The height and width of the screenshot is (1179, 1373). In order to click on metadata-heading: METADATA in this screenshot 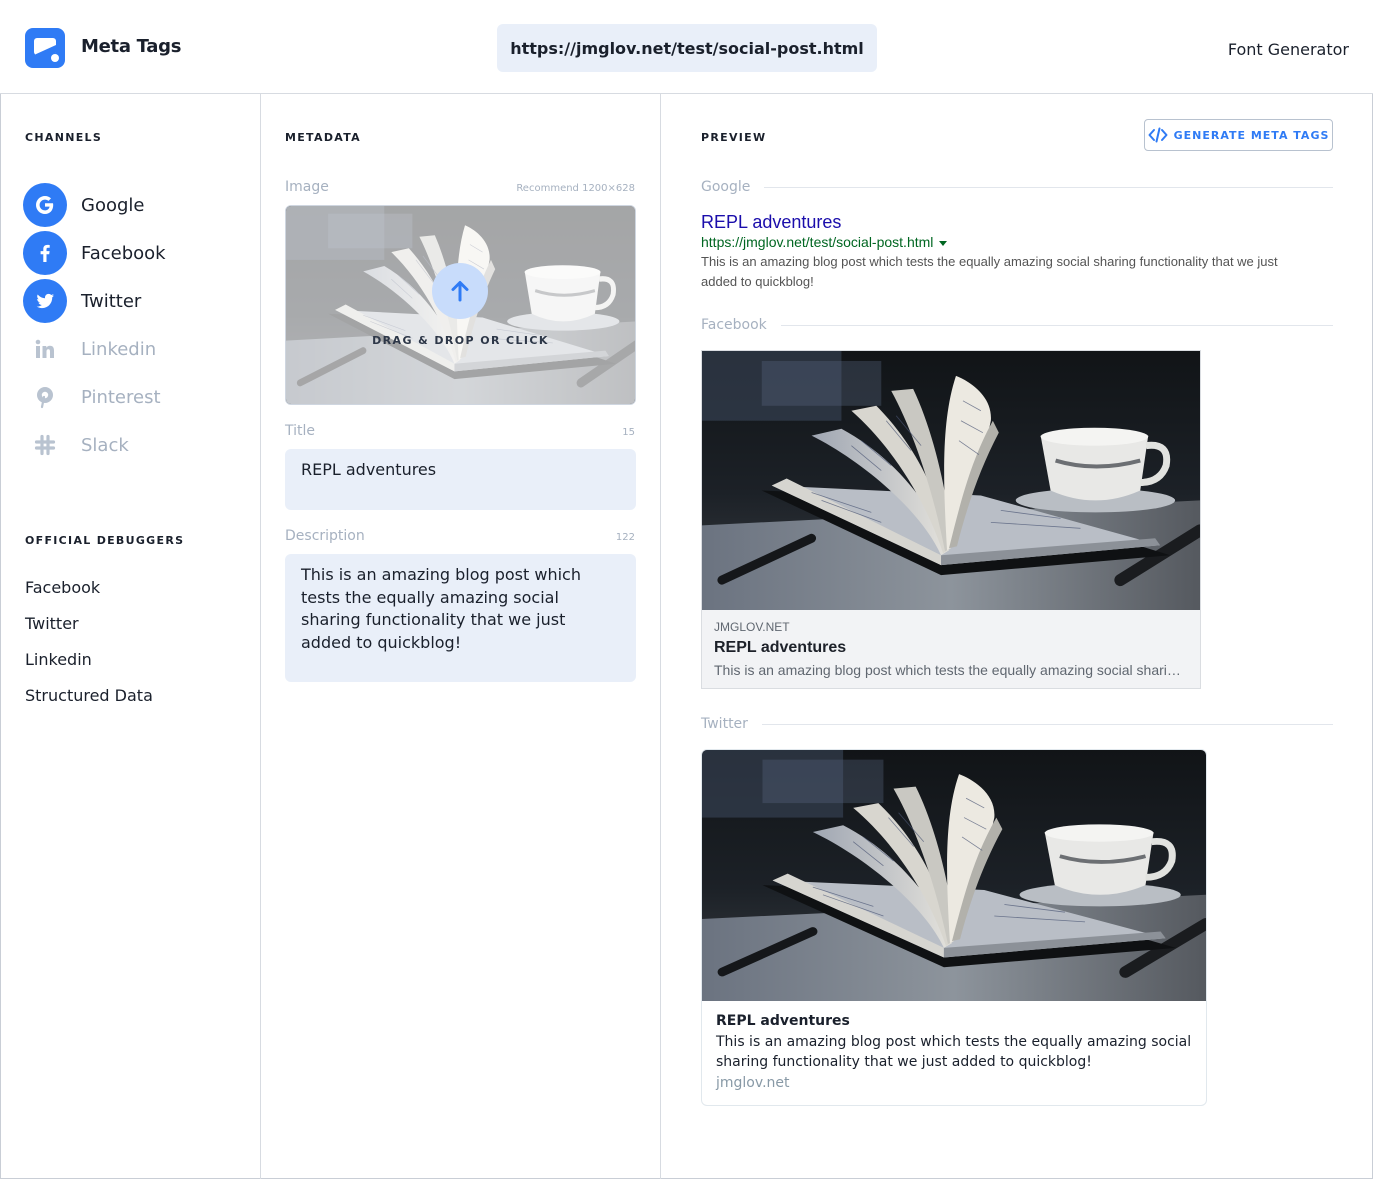, I will do `click(323, 137)`.